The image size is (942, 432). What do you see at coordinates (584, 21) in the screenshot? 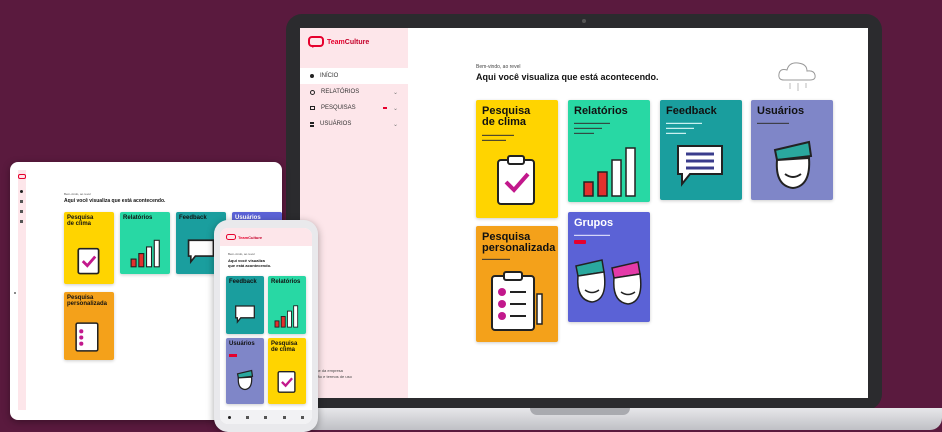
I see `laptop-camera` at bounding box center [584, 21].